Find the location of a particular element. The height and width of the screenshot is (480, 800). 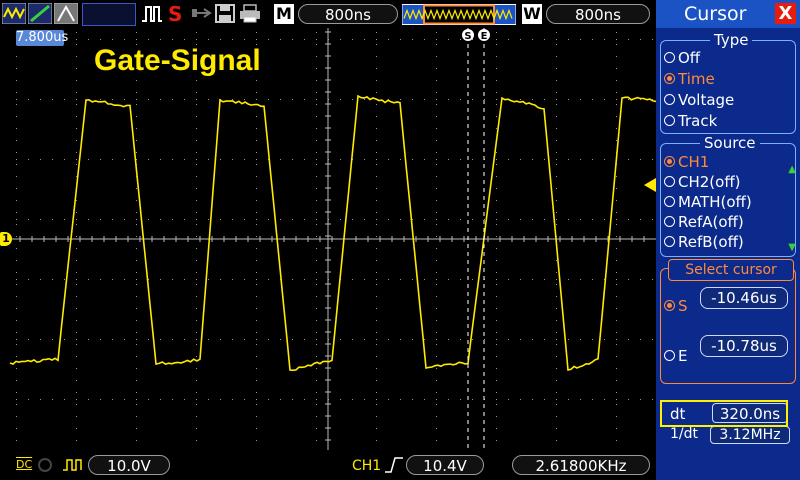

source-option-refa: RefA(off) is located at coordinates (704, 222).